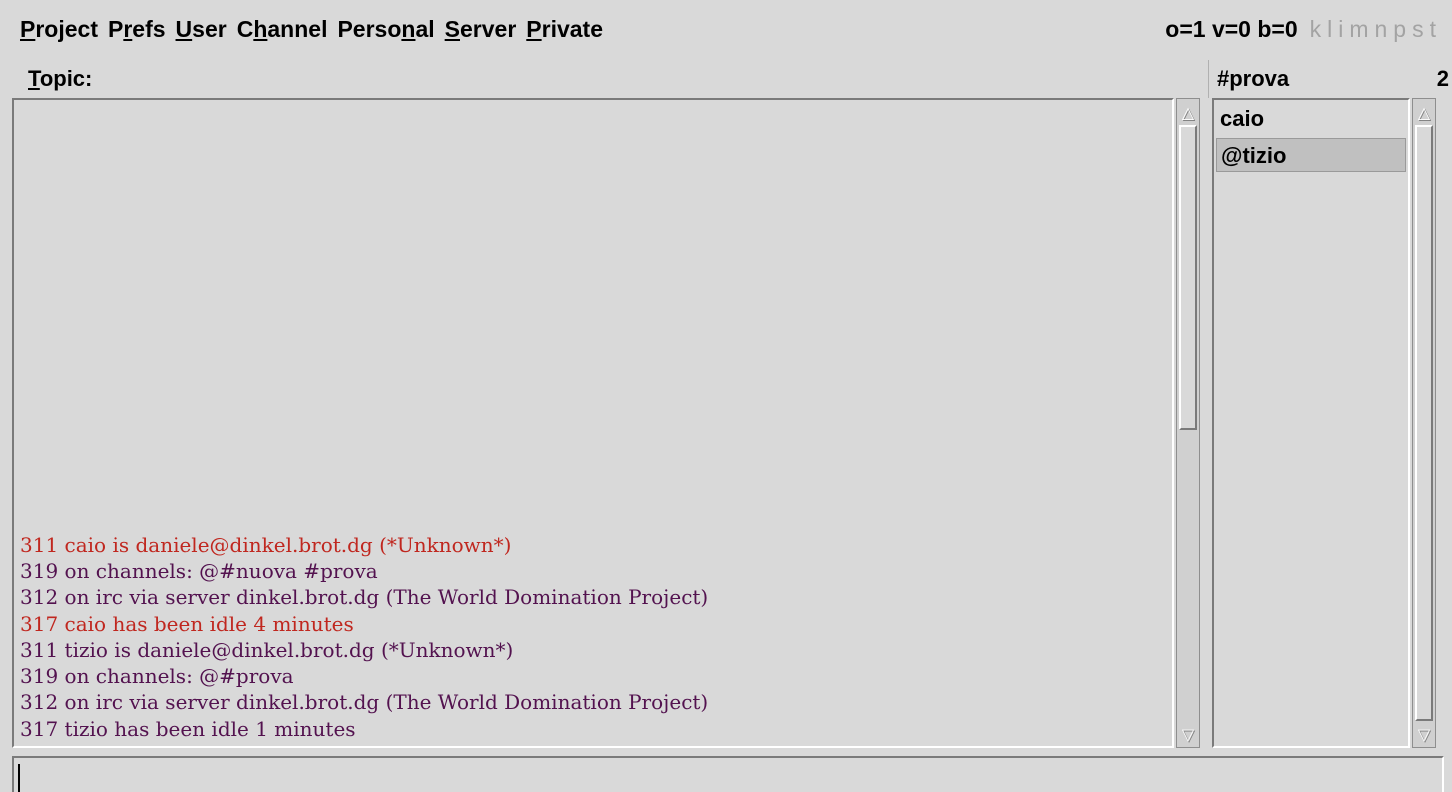  I want to click on message-line: 317 caio has been idle 4 minutes, so click(187, 623).